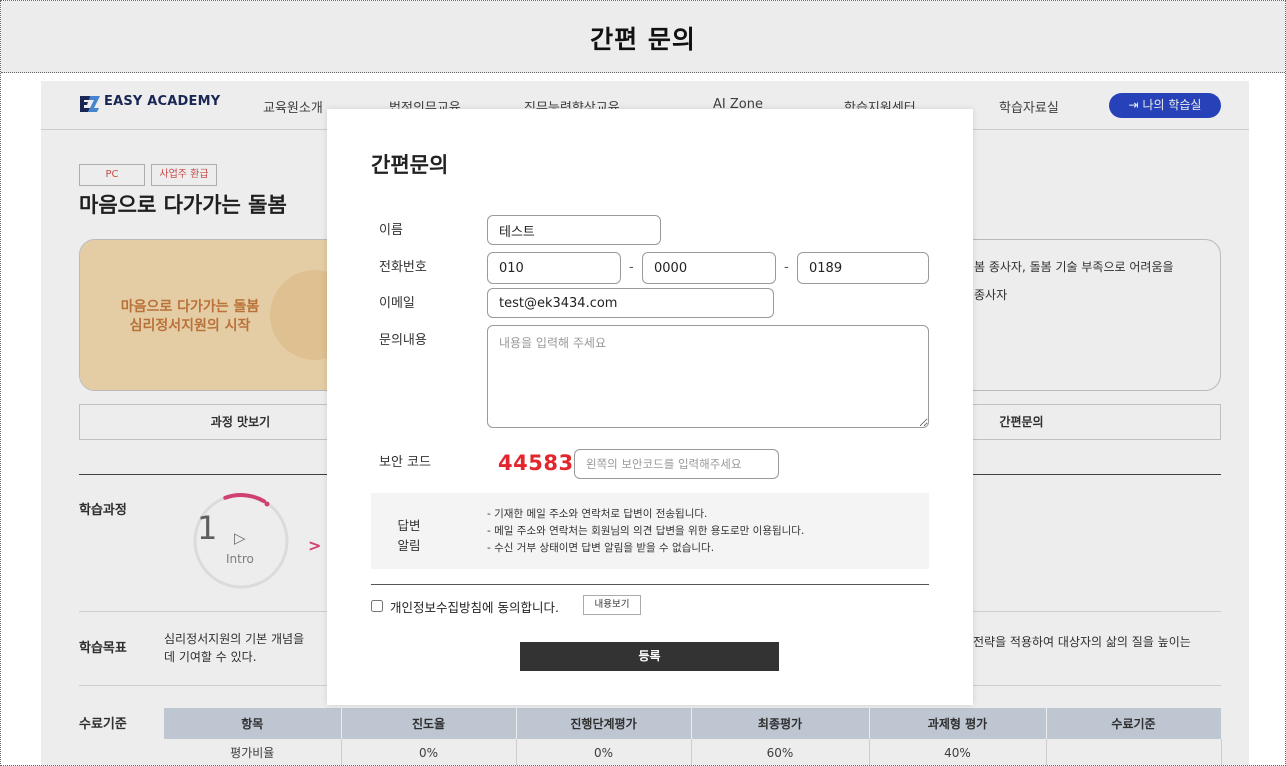 The width and height of the screenshot is (1286, 766). I want to click on message-label: 문의내용, so click(403, 340).